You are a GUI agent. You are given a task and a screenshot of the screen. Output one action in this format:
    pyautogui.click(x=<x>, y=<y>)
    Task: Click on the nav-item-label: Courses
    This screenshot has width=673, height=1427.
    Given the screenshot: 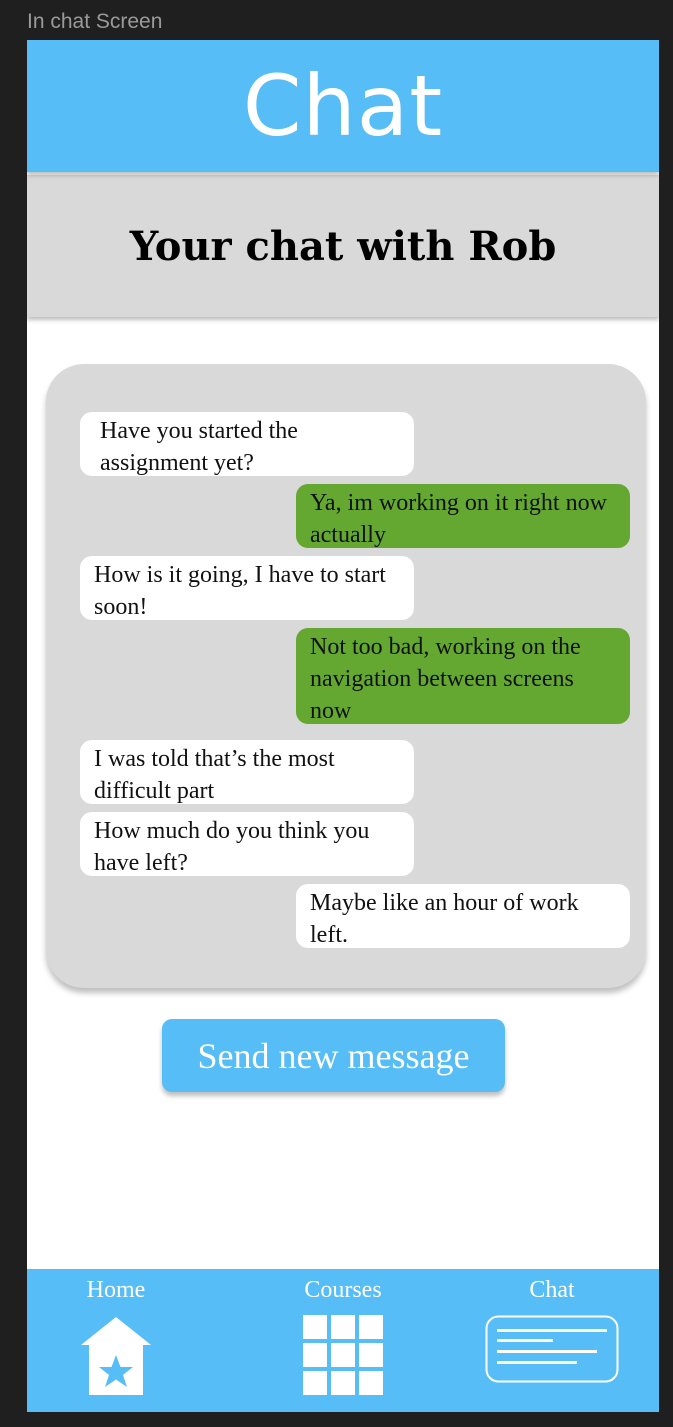 What is the action you would take?
    pyautogui.click(x=343, y=1290)
    